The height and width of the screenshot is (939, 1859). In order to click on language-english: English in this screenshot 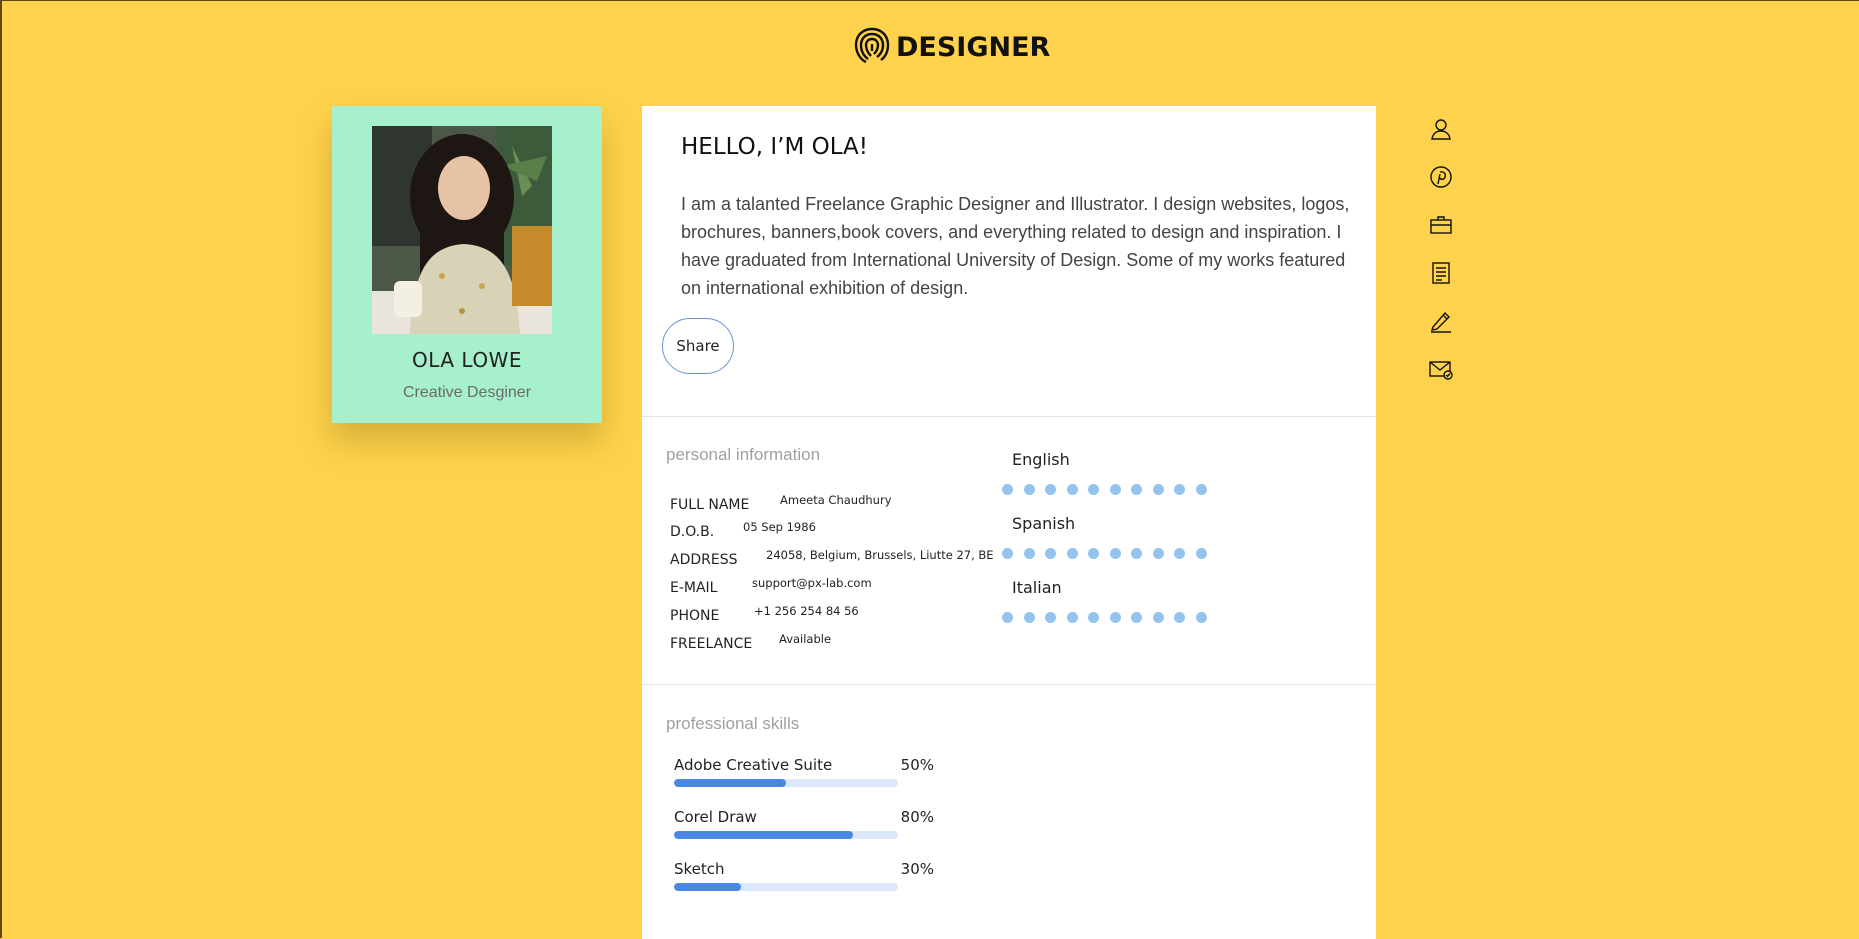, I will do `click(1104, 472)`.